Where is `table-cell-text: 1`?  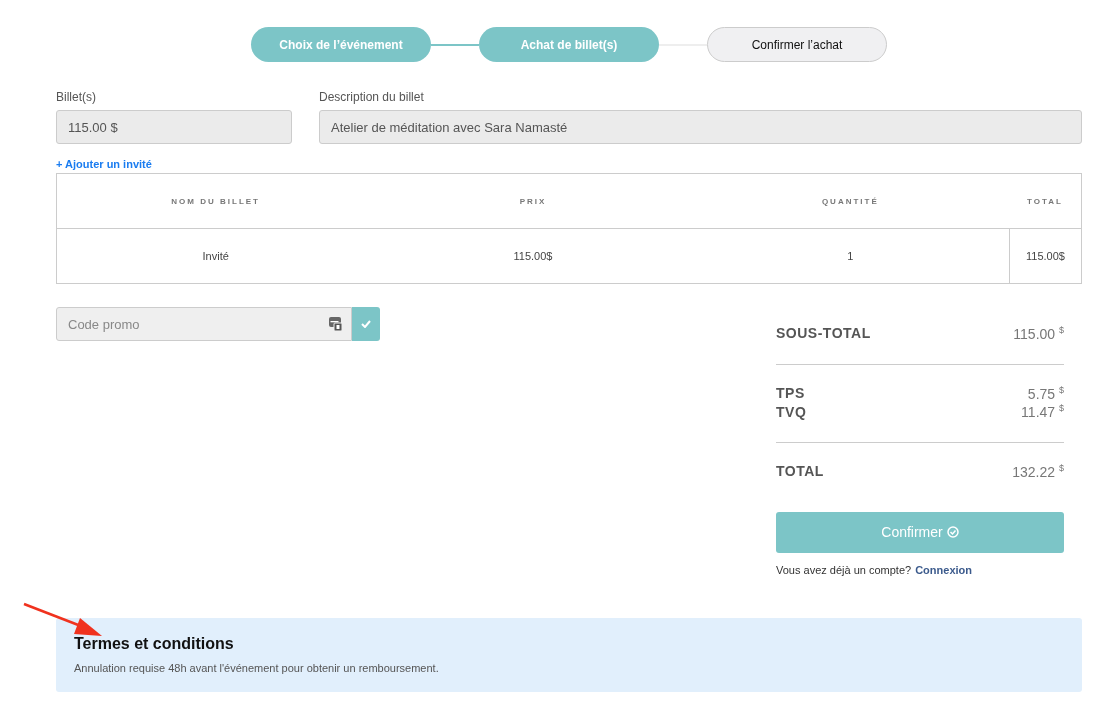
table-cell-text: 1 is located at coordinates (850, 256).